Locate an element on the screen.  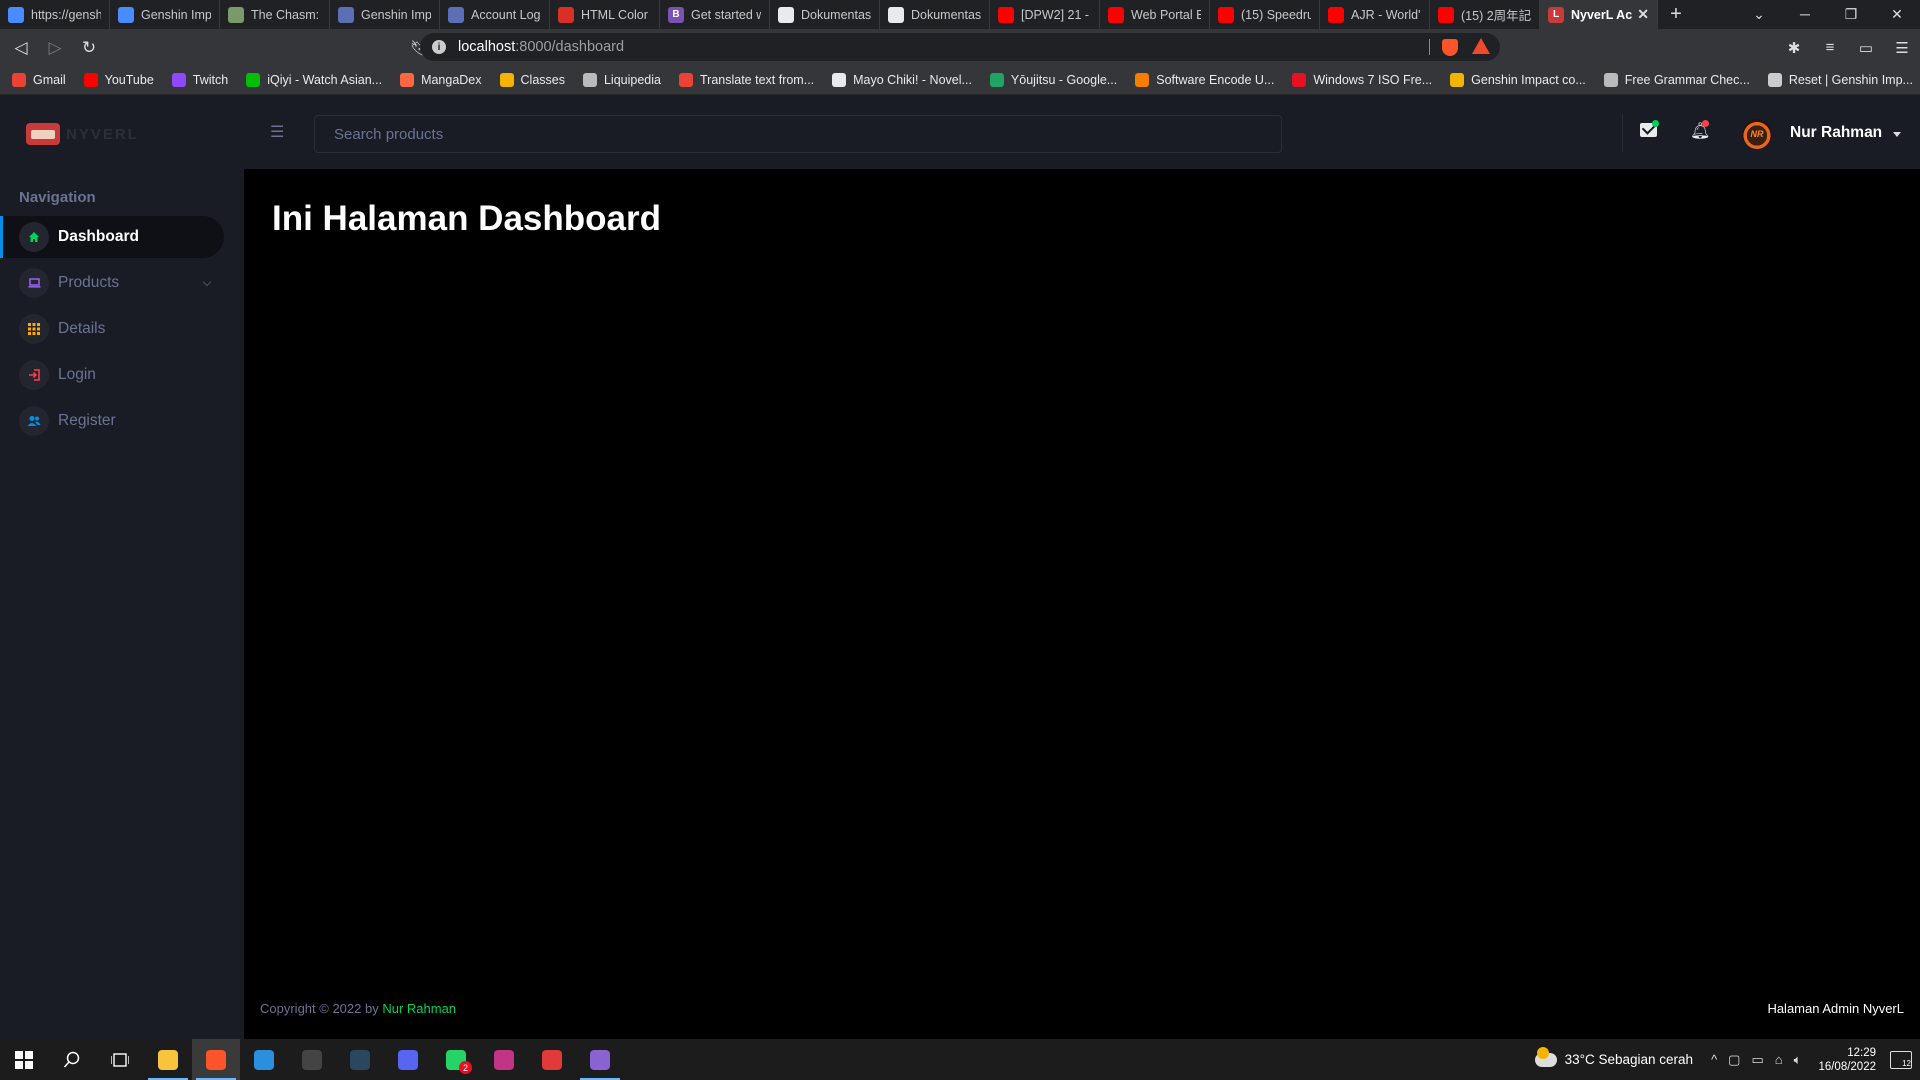
vscode-icon is located at coordinates (264, 1059).